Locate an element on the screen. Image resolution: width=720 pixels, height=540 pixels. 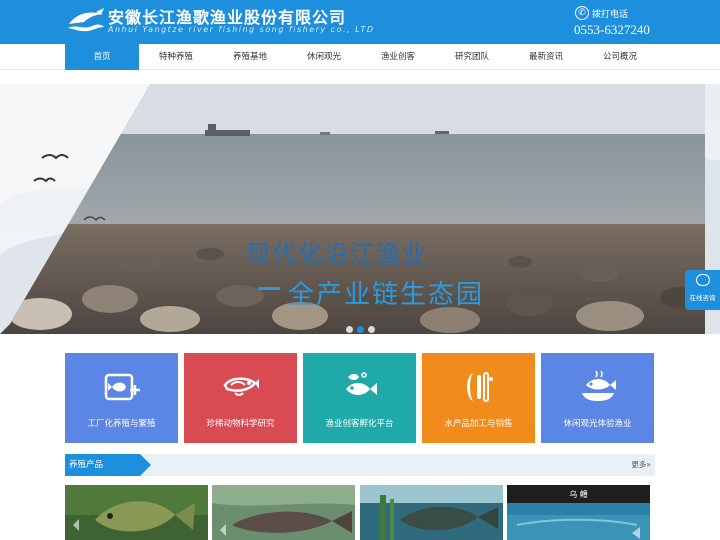
carp-image is located at coordinates (136, 512).